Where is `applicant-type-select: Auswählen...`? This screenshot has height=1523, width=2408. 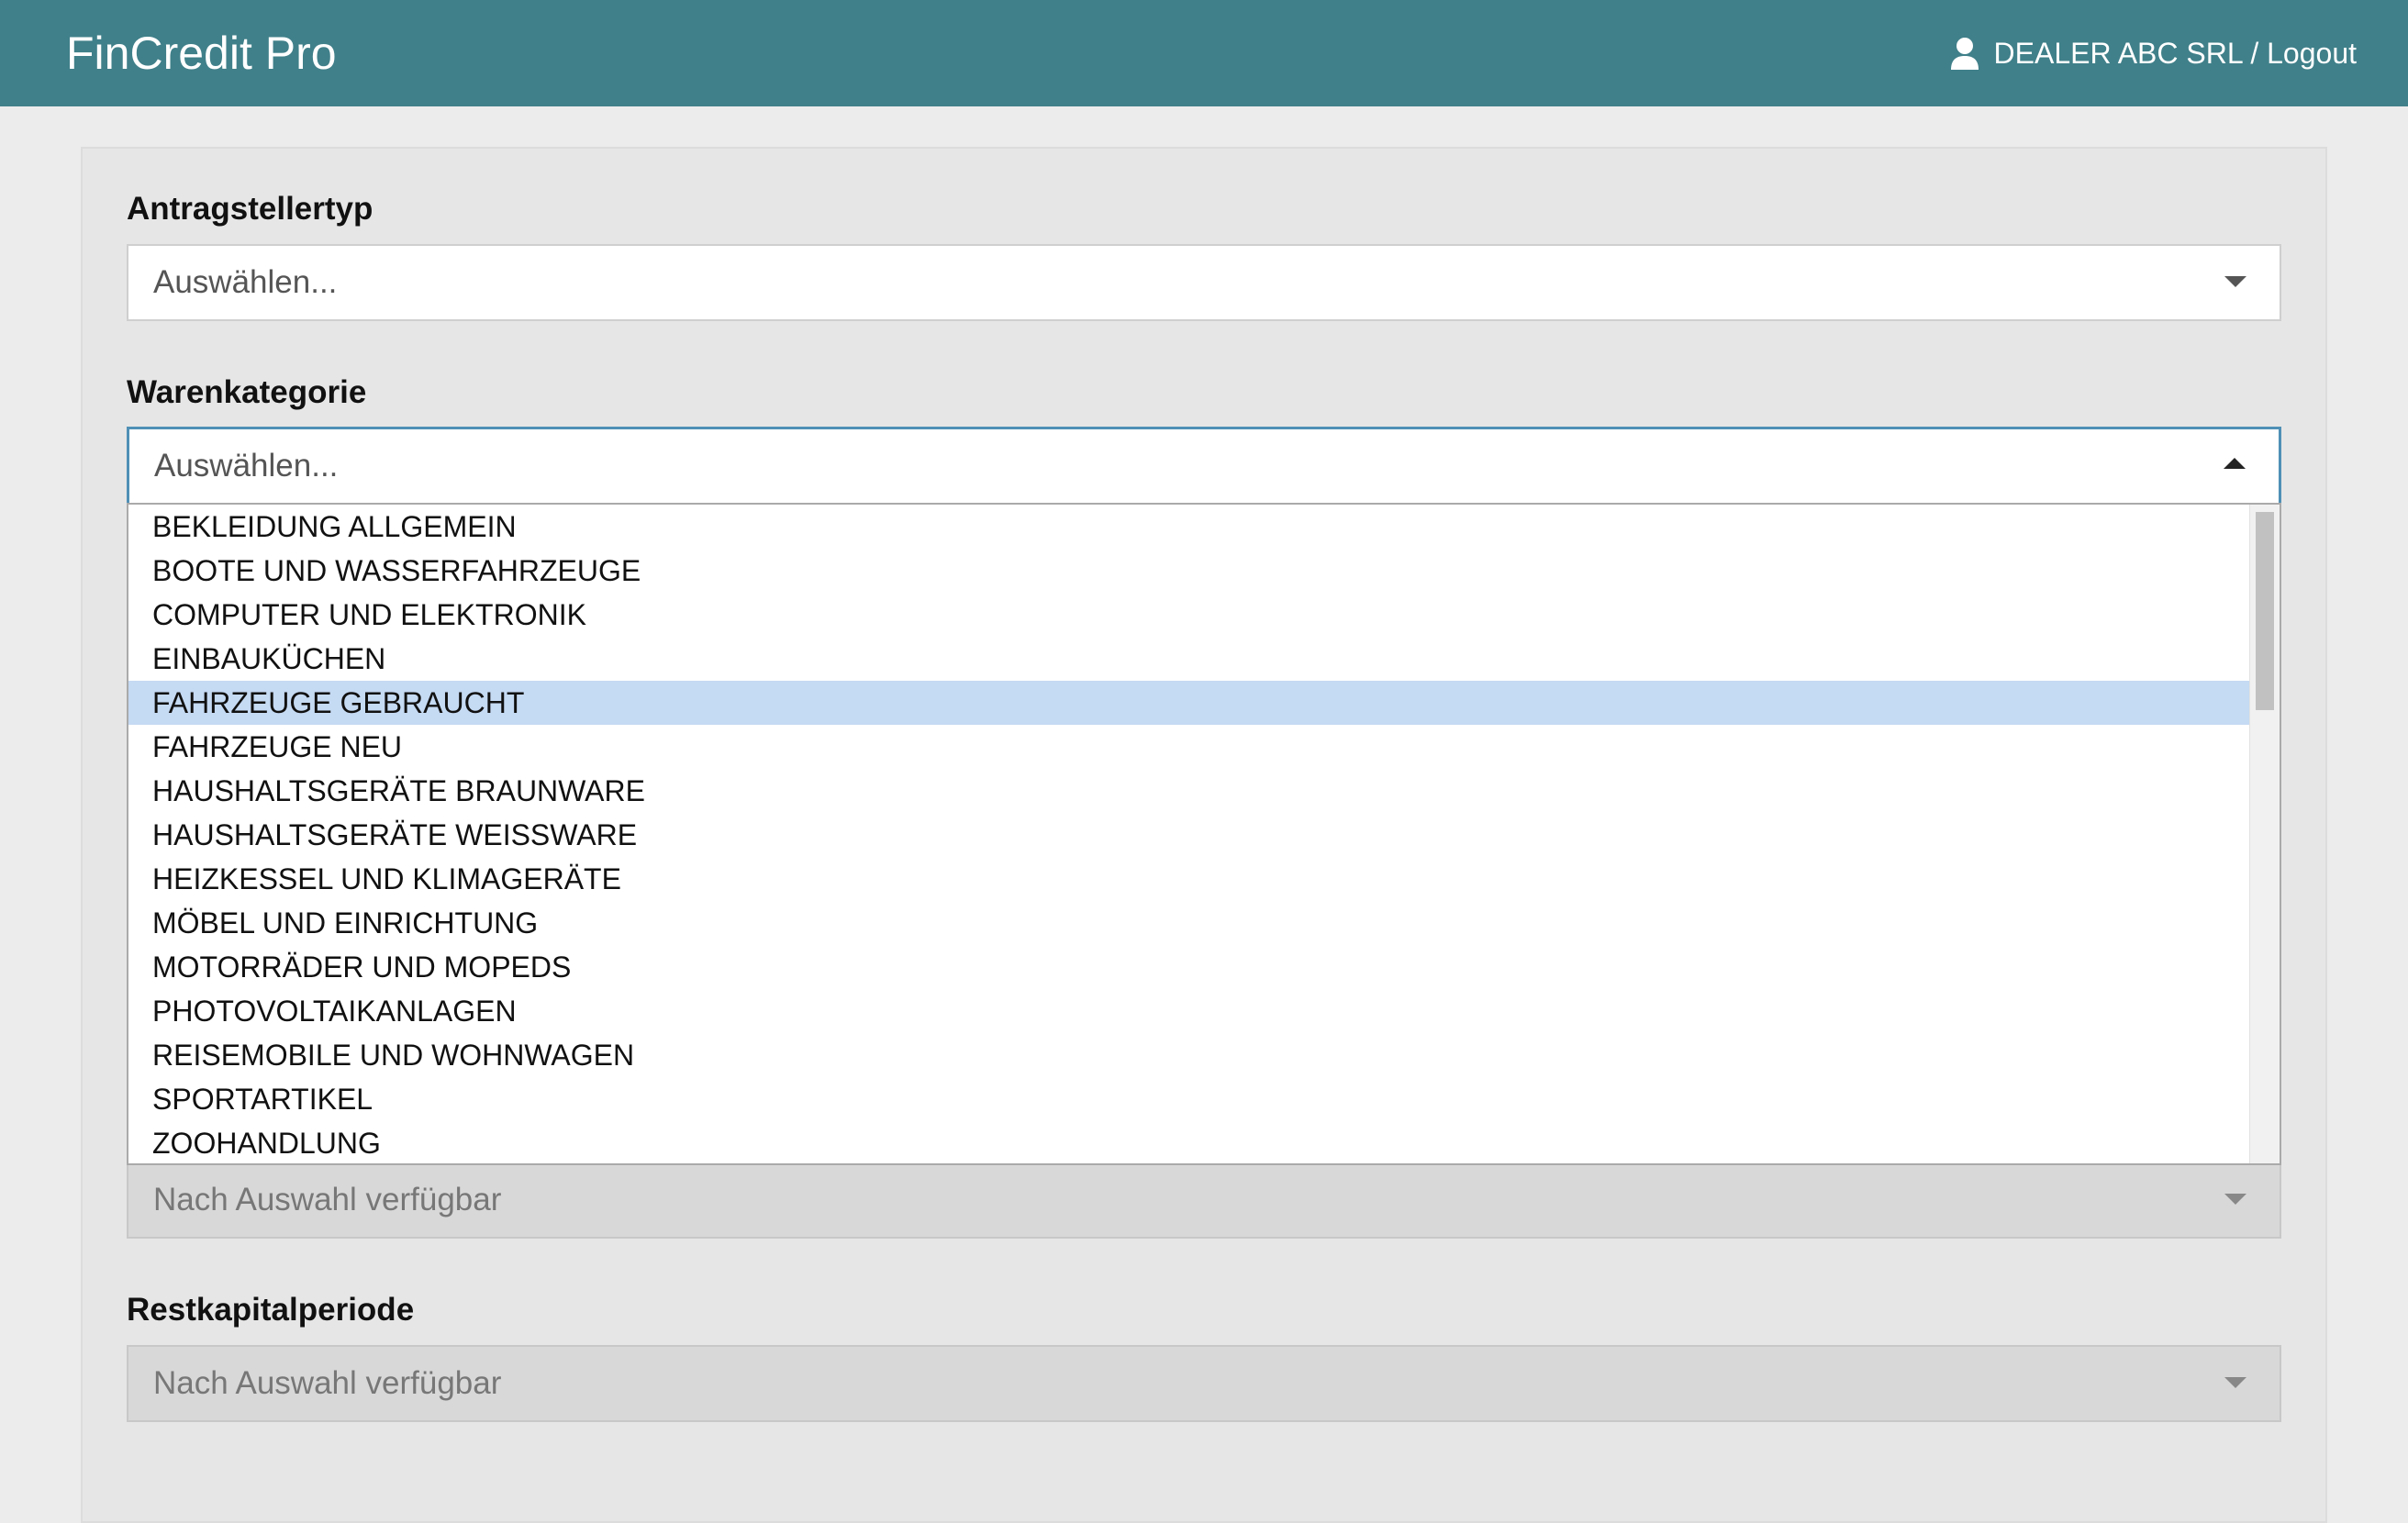
applicant-type-select: Auswählen... is located at coordinates (1204, 282).